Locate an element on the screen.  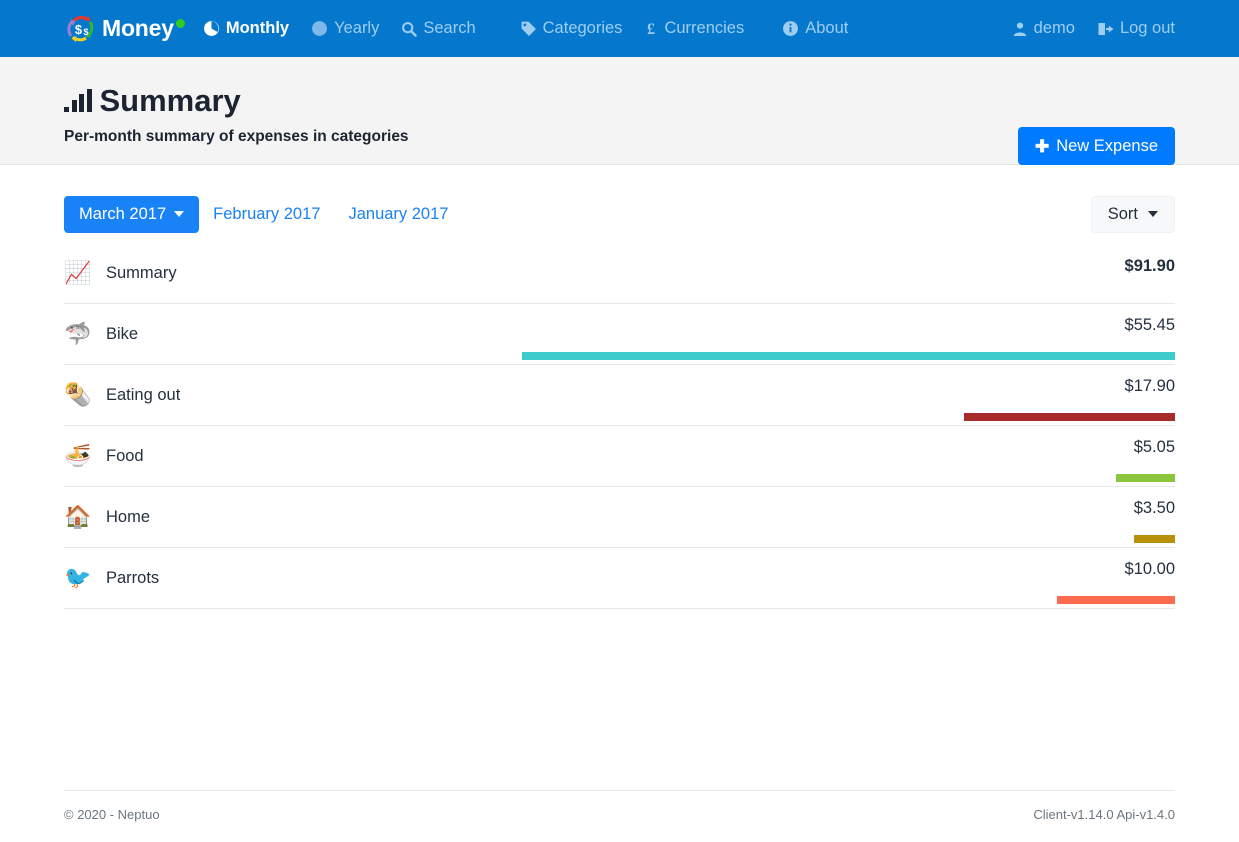
nav-label: Currencies is located at coordinates (704, 28).